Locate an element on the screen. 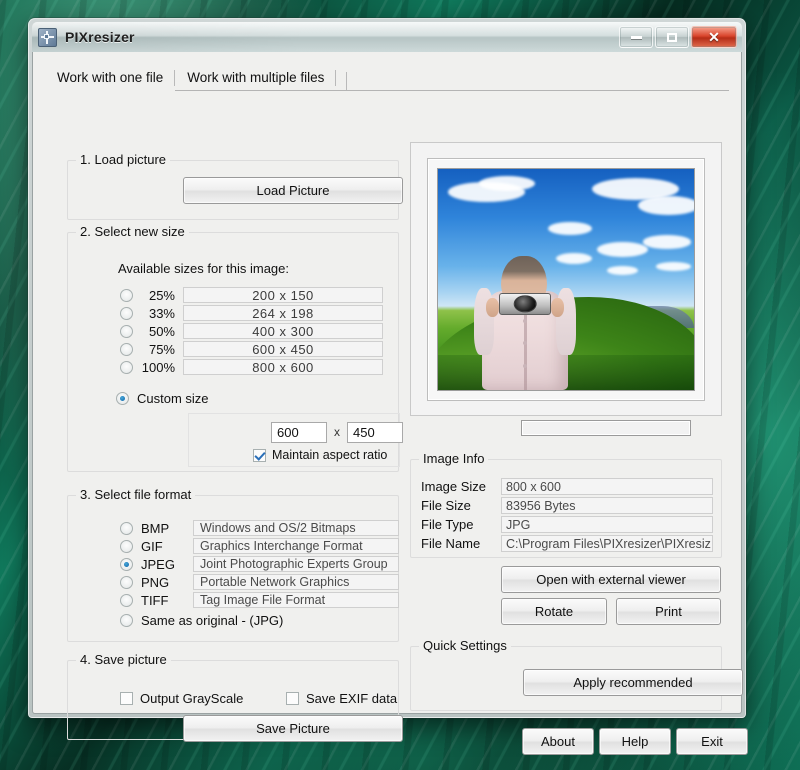  format-description: Portable Network Graphics is located at coordinates (296, 582).